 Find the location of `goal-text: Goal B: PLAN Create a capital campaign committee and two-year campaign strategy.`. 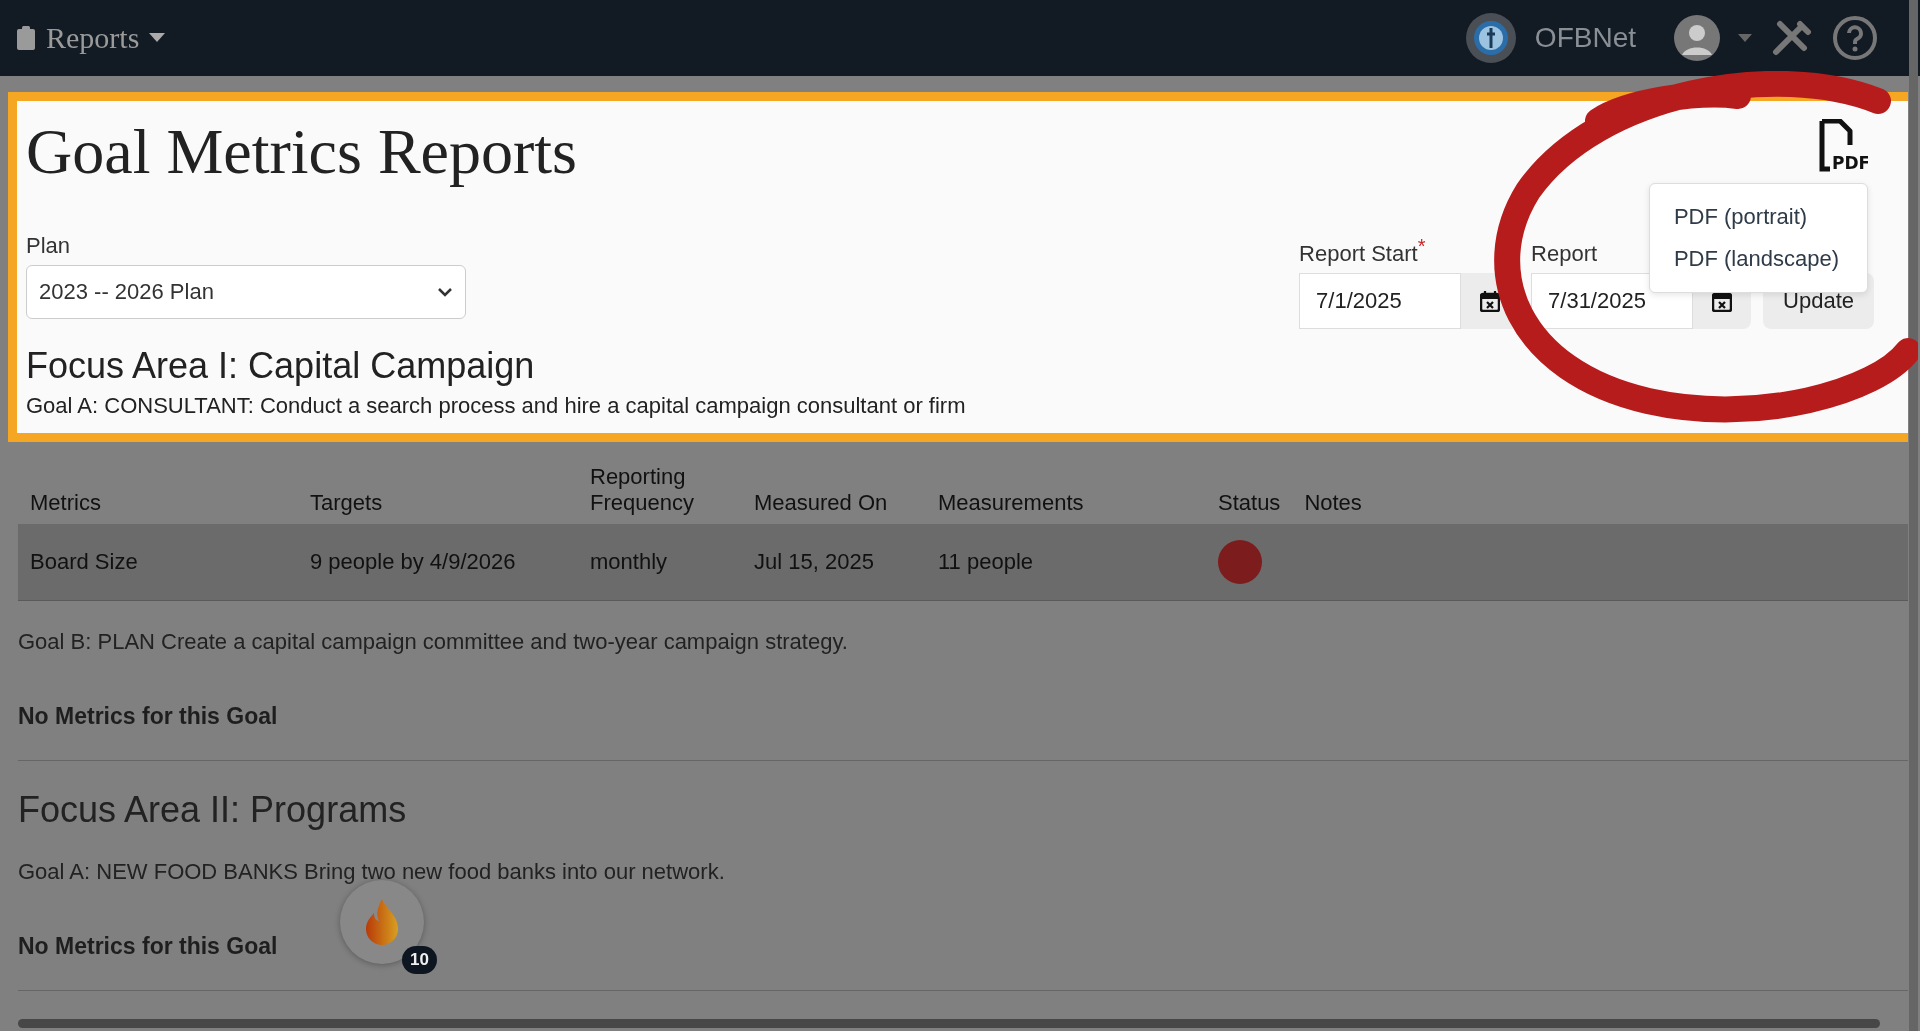

goal-text: Goal B: PLAN Create a capital campaign committee and two-year campaign strategy. is located at coordinates (433, 642).